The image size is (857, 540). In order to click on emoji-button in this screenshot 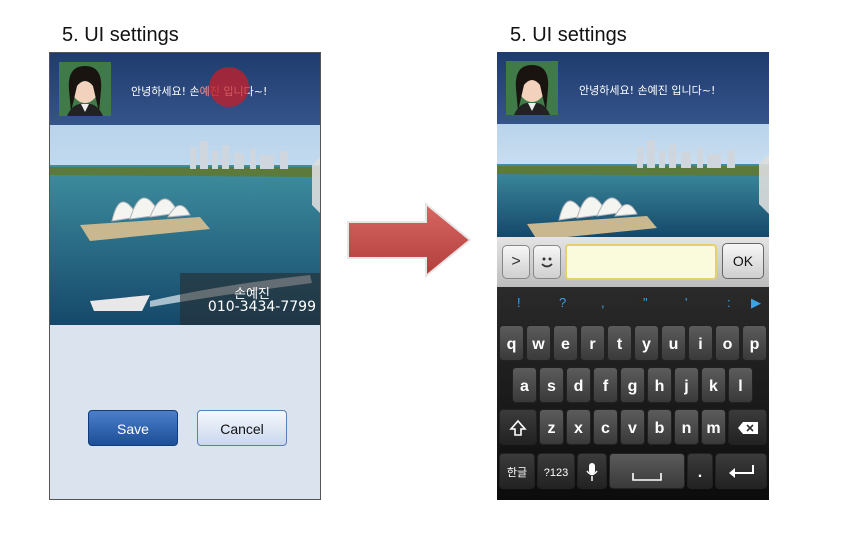, I will do `click(547, 262)`.